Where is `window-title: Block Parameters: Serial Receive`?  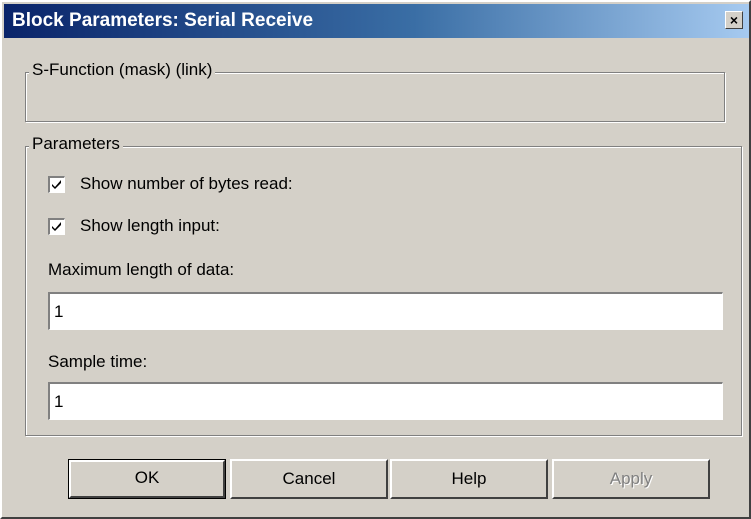
window-title: Block Parameters: Serial Receive is located at coordinates (163, 20).